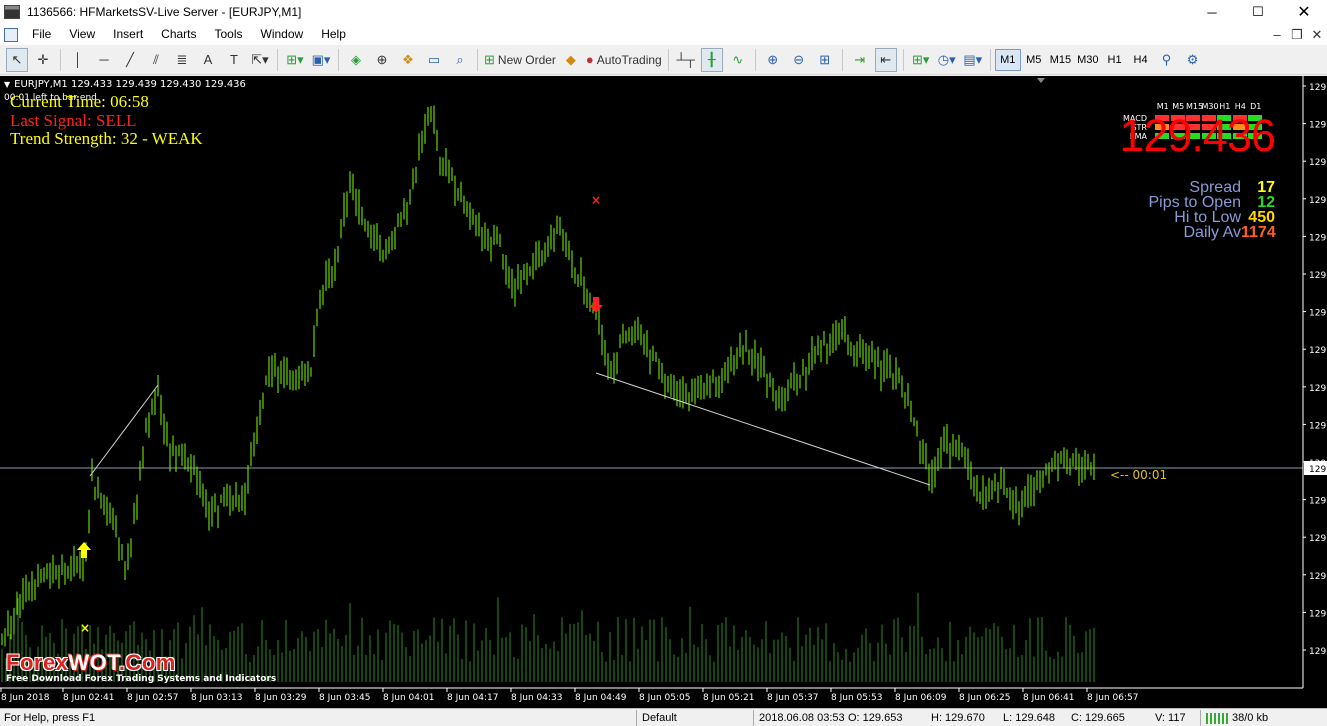 This screenshot has width=1327, height=726. I want to click on status-open: O: 129.653, so click(875, 718).